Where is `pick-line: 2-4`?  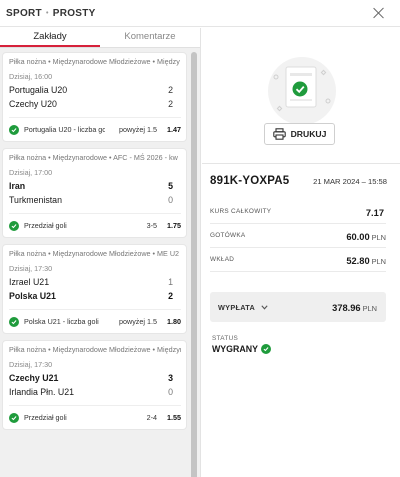
pick-line: 2-4 is located at coordinates (151, 417).